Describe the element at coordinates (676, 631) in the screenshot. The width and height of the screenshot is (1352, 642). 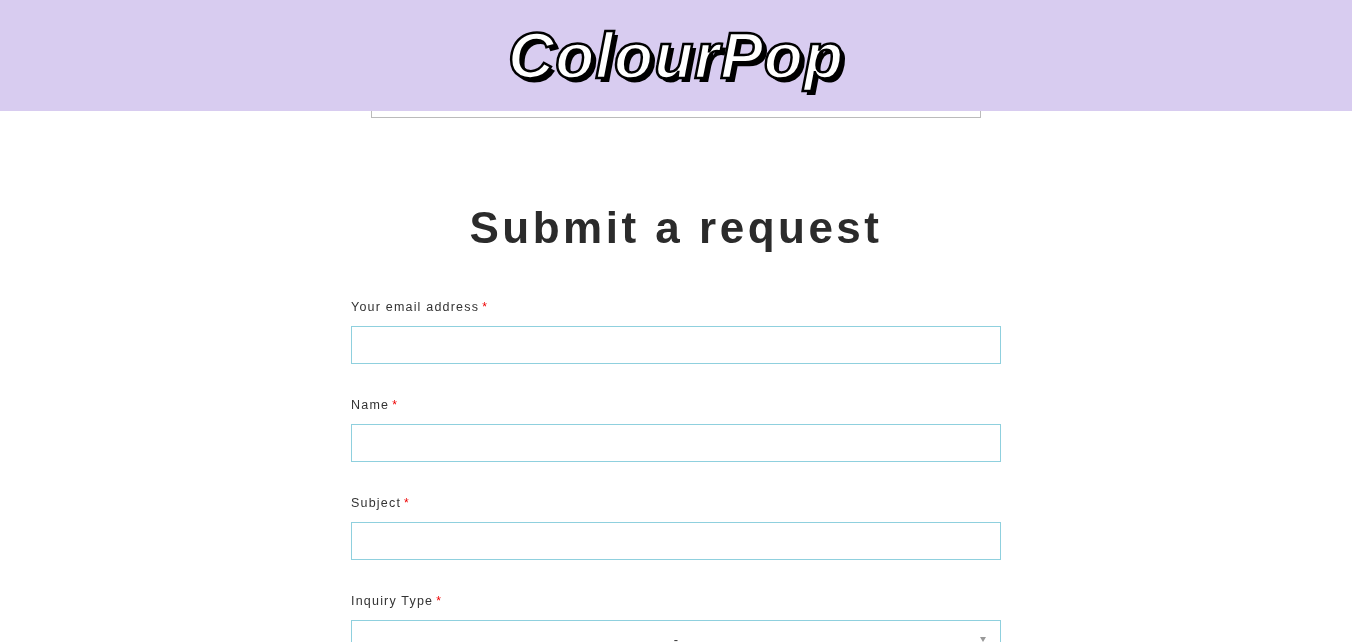
I see `select-field: -` at that location.